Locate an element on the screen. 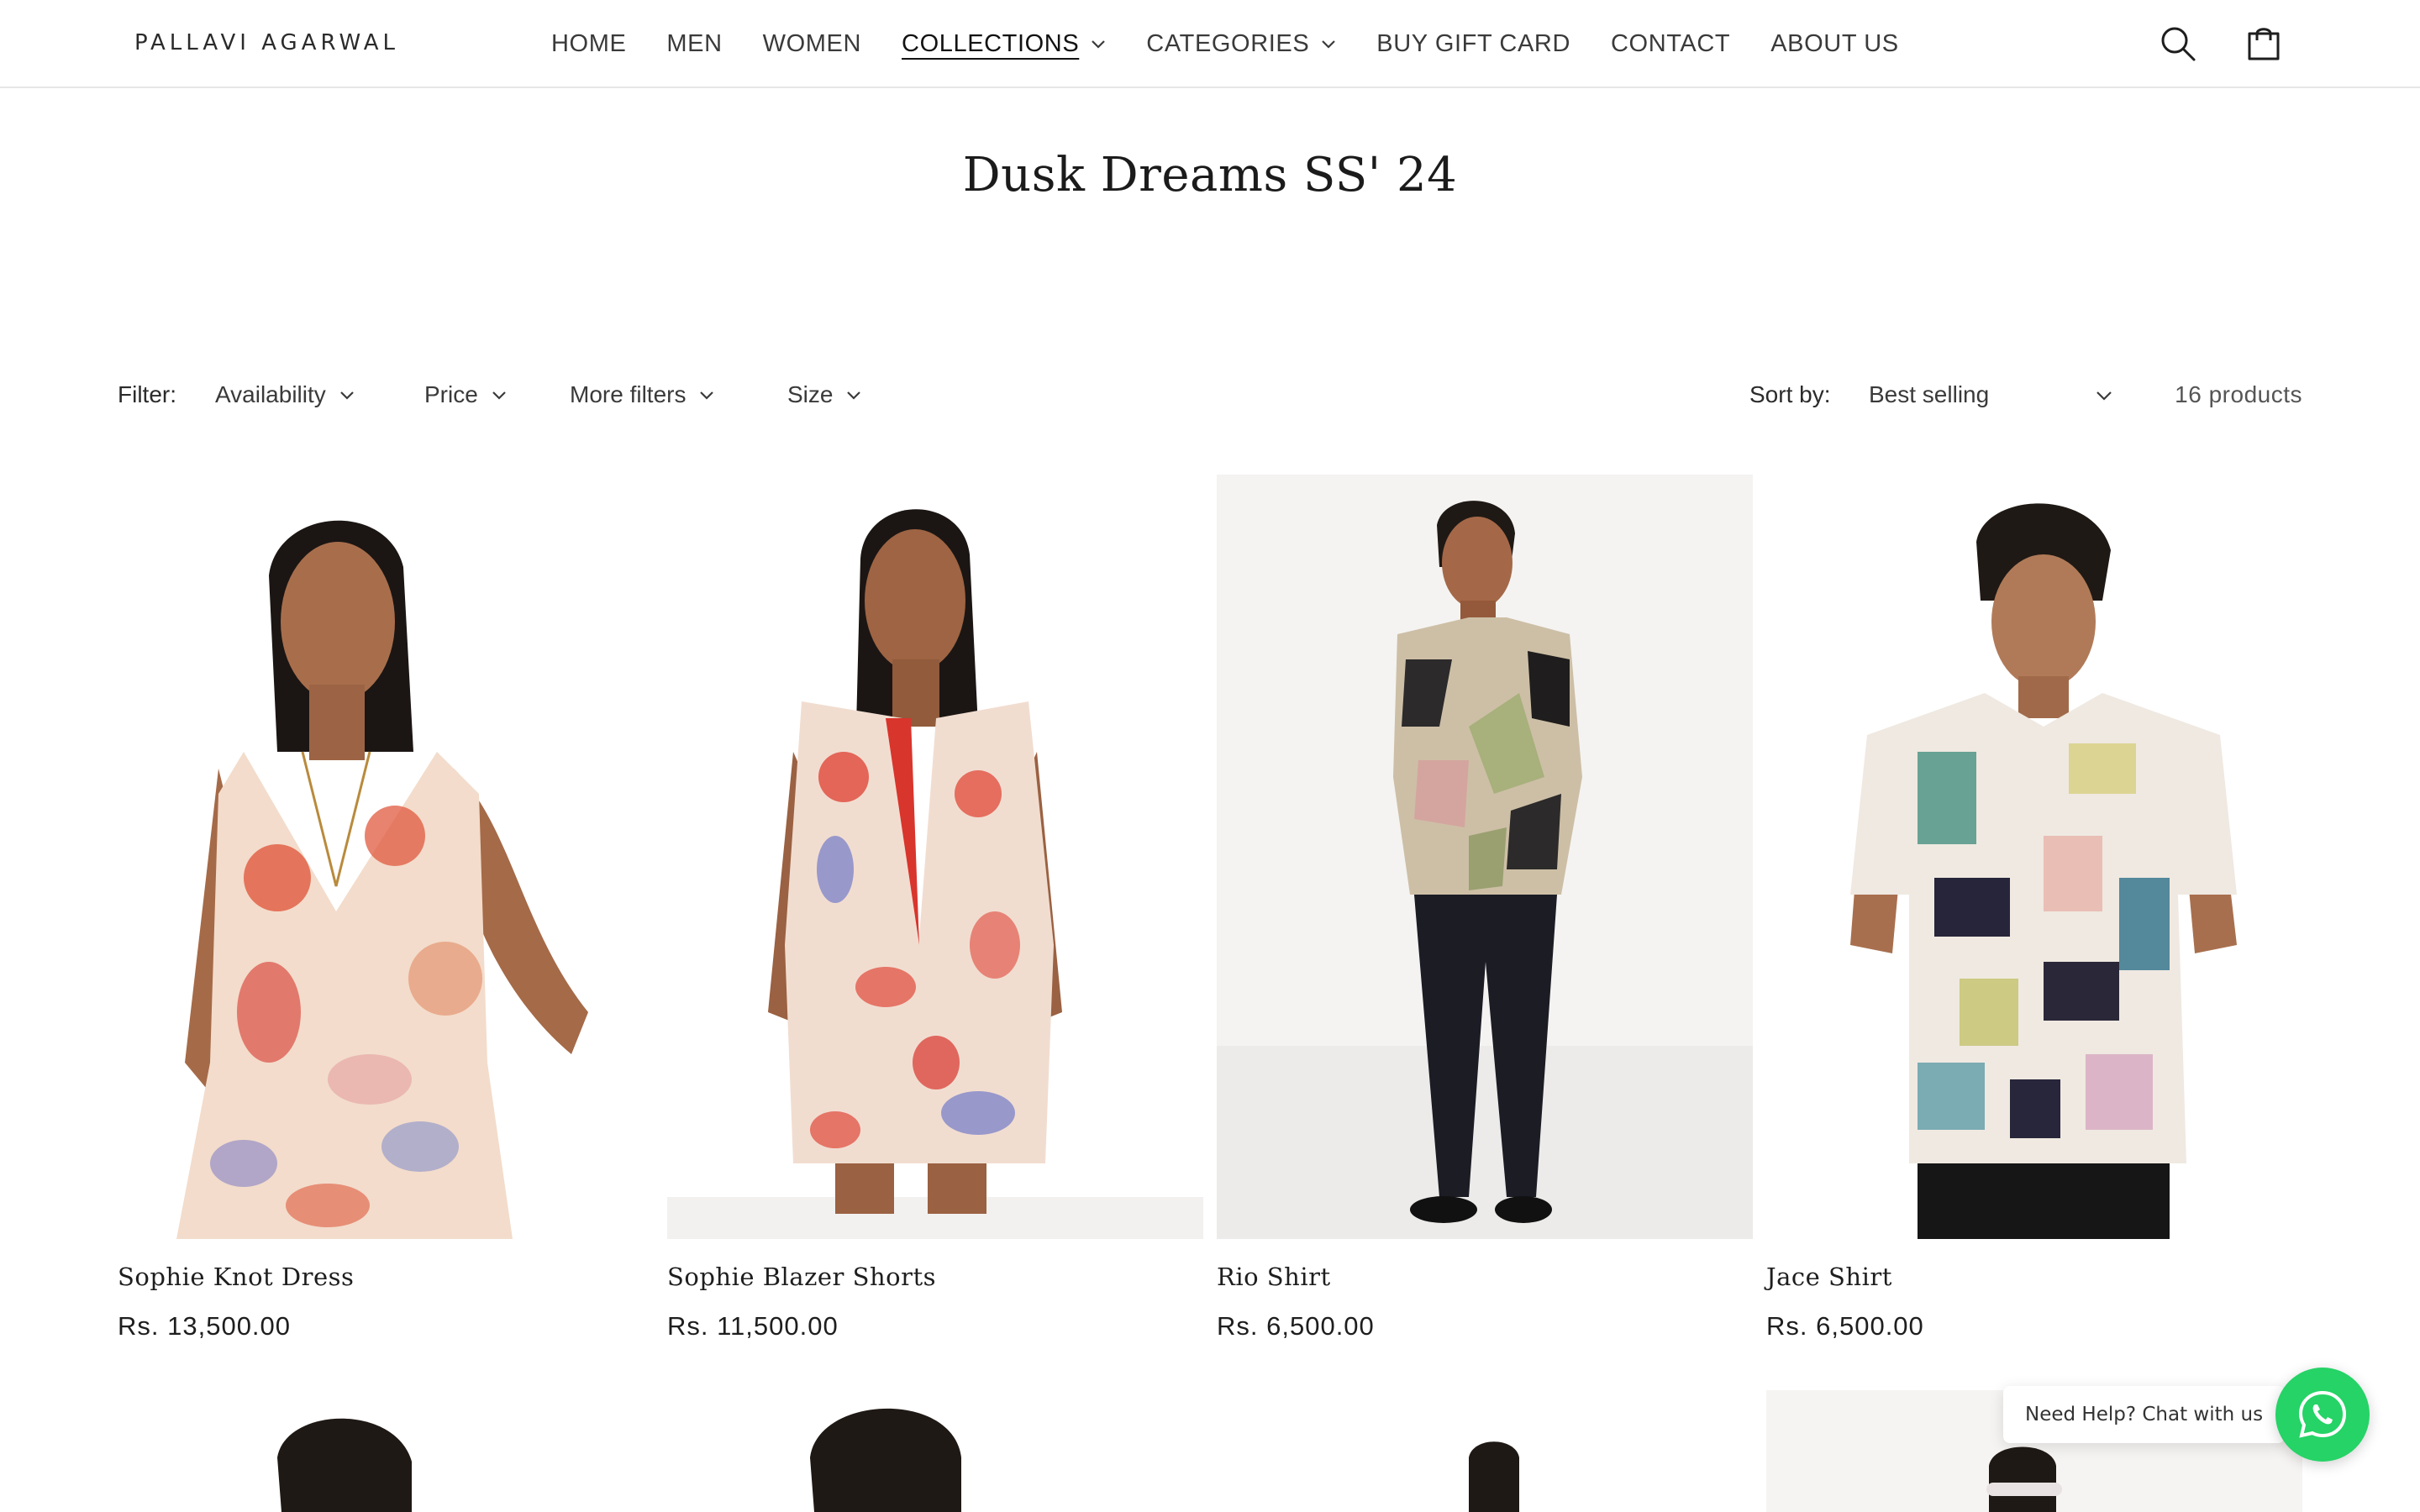 The image size is (2420, 1512). nav-item-about: ABOUT US is located at coordinates (1834, 44).